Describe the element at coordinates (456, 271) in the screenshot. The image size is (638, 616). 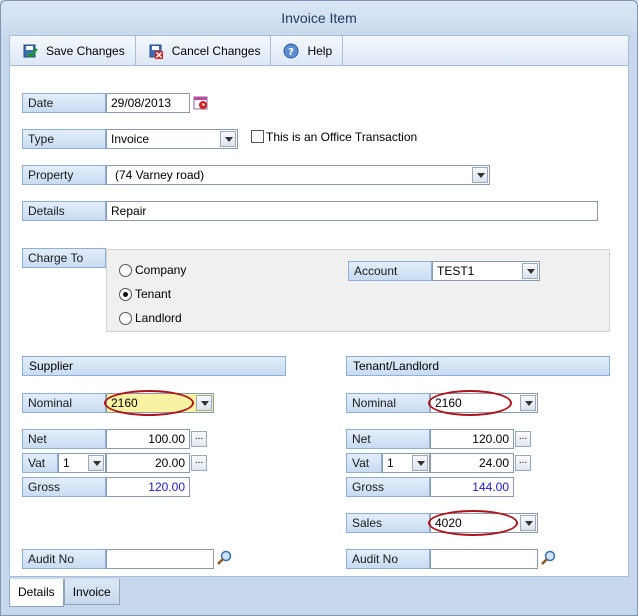
I see `account-value: TEST1` at that location.